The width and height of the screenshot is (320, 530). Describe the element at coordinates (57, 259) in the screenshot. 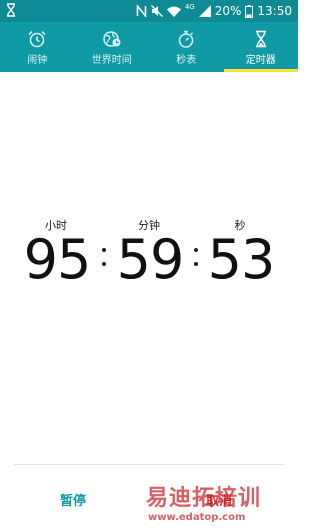

I see `hours-value: 95` at that location.